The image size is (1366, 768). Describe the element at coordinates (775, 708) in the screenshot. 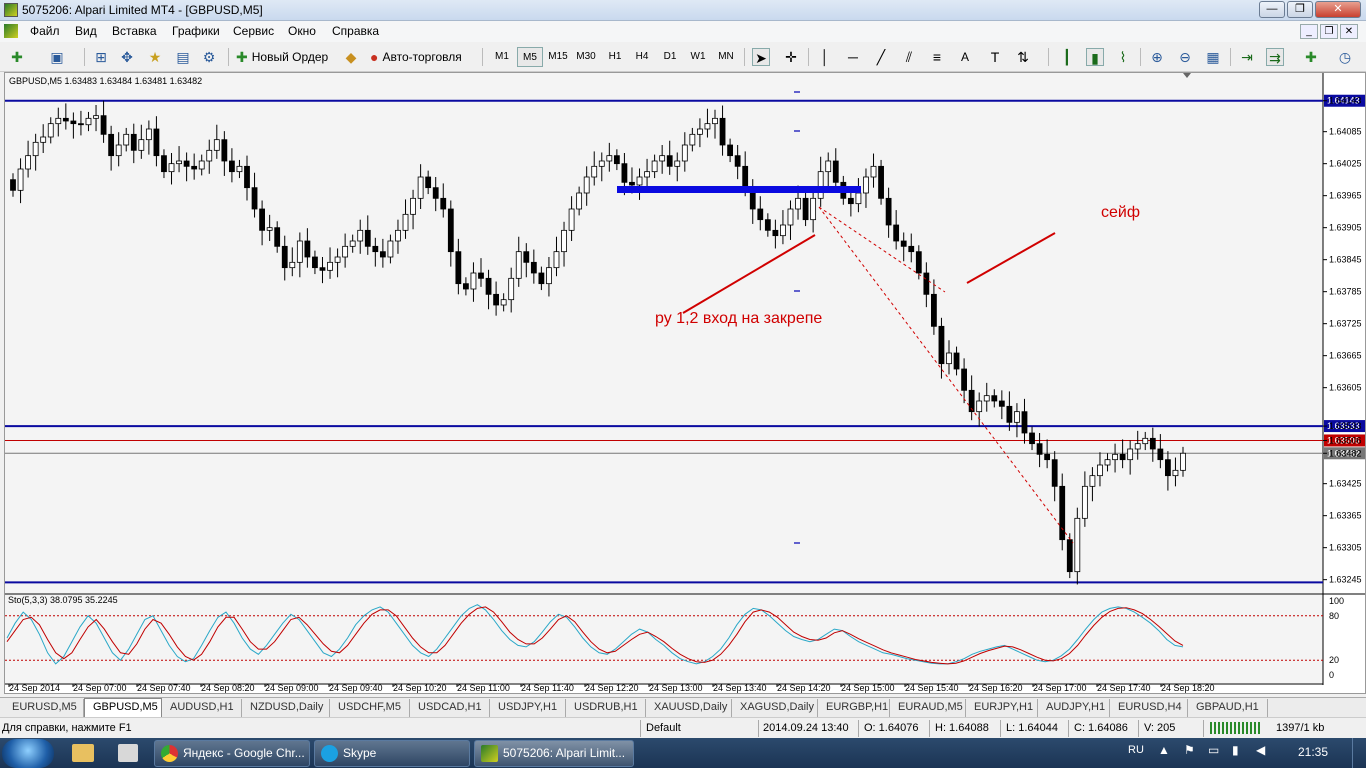

I see `chart-tab: XAGUSD,Daily` at that location.